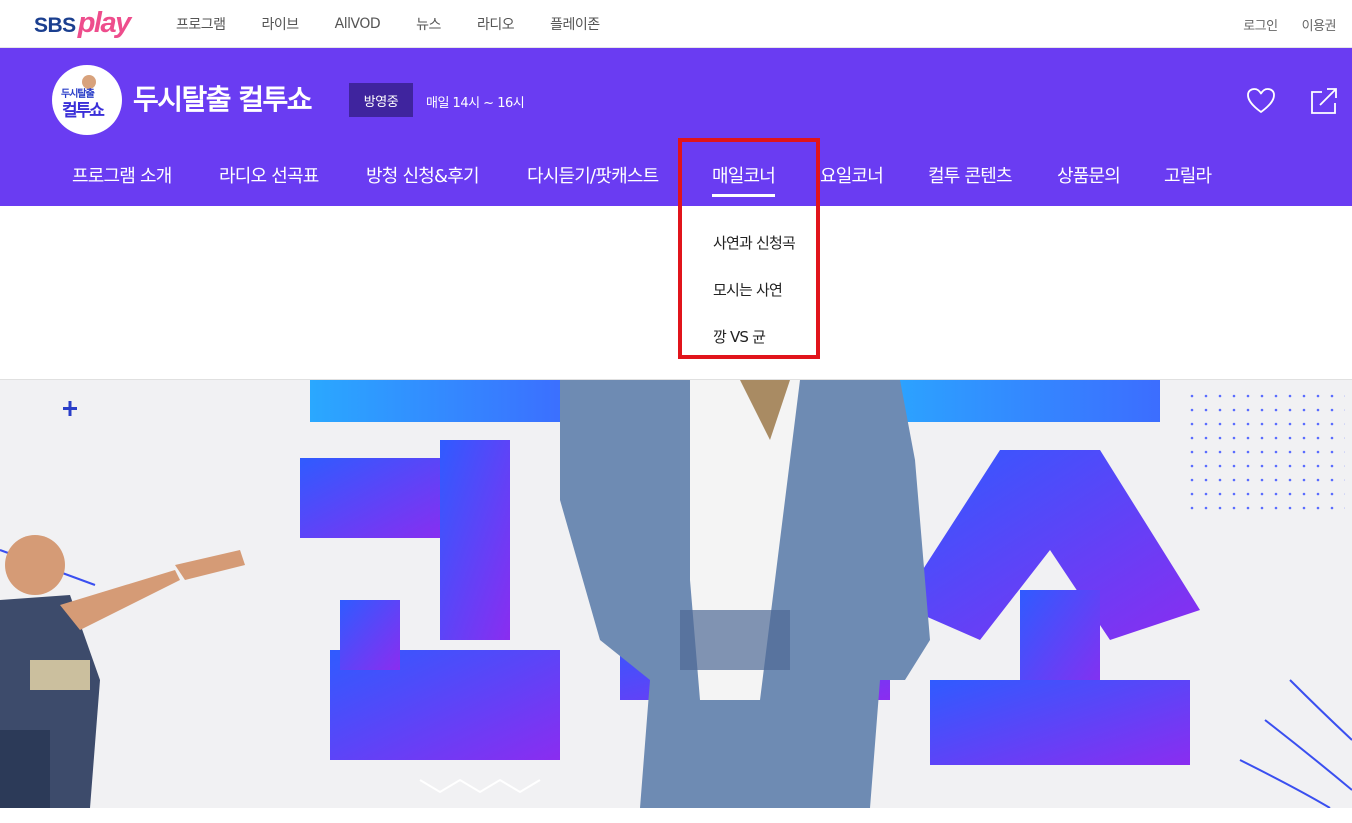 Image resolution: width=1352 pixels, height=823 pixels. I want to click on program-title: 두시탈출 컬투쇼, so click(223, 99).